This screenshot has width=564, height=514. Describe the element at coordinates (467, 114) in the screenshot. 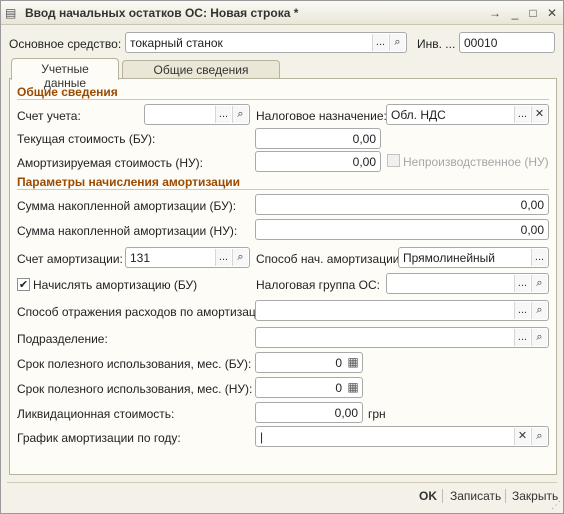

I see `tax-purpose-field: Обл. НДС ... ✕` at that location.